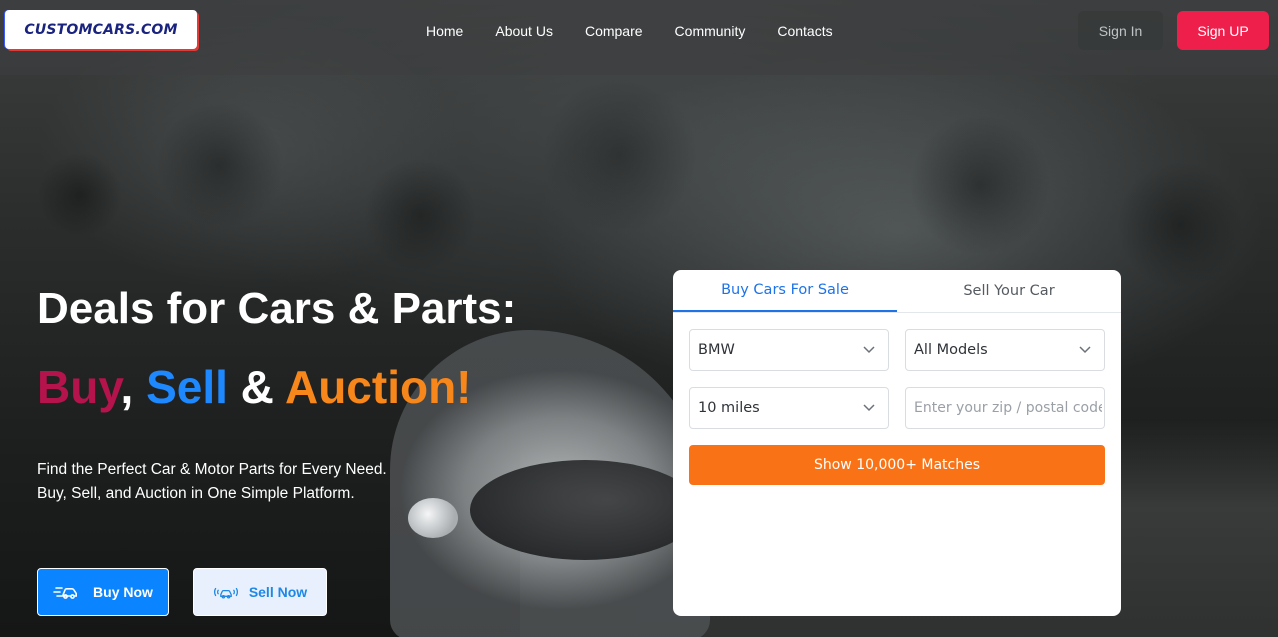 Image resolution: width=1278 pixels, height=637 pixels. What do you see at coordinates (226, 592) in the screenshot?
I see `car-signal-icon` at bounding box center [226, 592].